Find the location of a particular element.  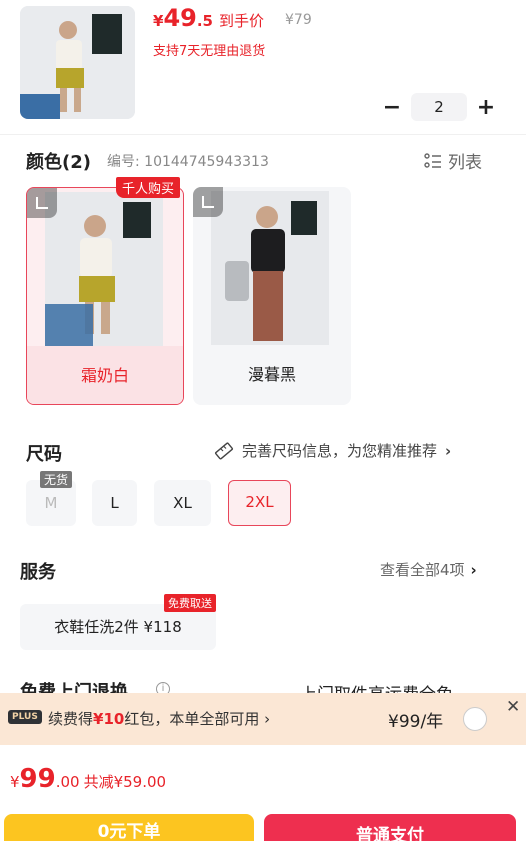

quantity-input: 2 is located at coordinates (439, 107).